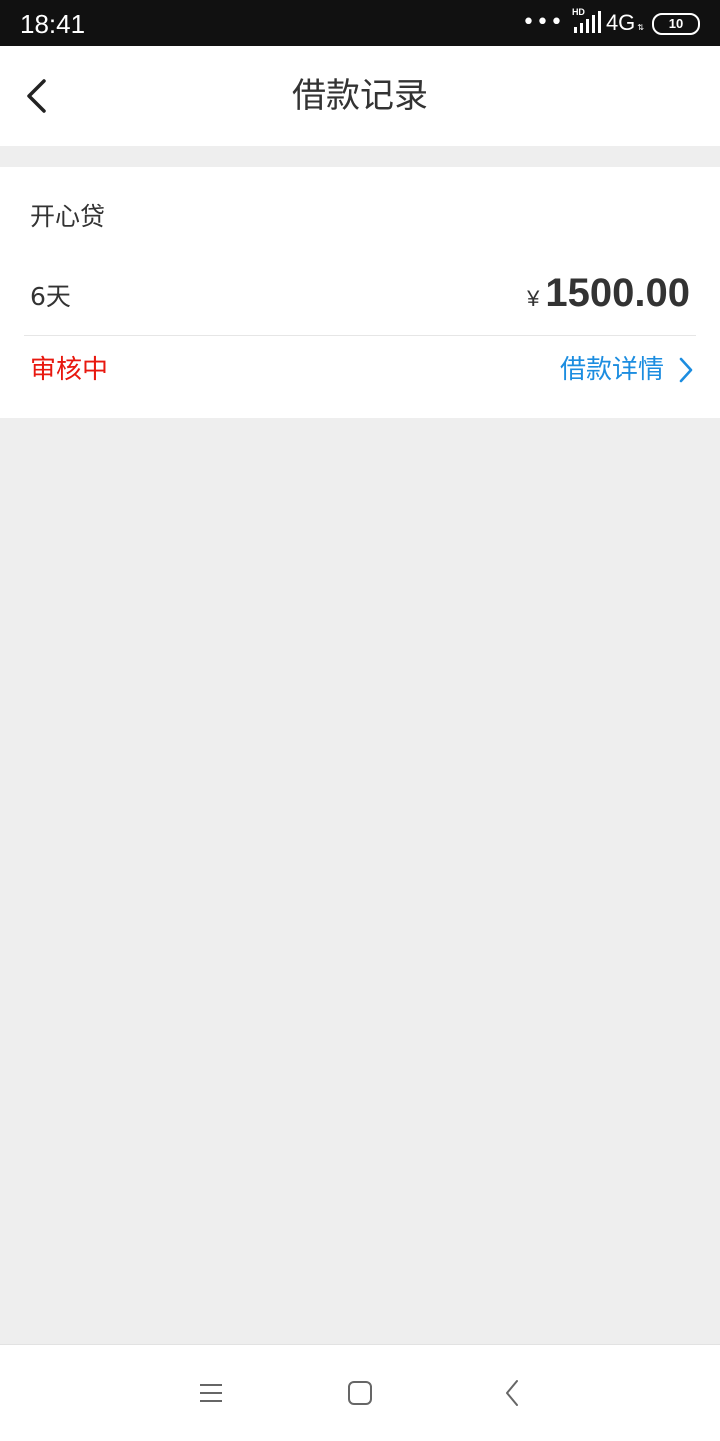 This screenshot has width=720, height=1441. Describe the element at coordinates (533, 298) in the screenshot. I see `currency-symbol: ¥` at that location.